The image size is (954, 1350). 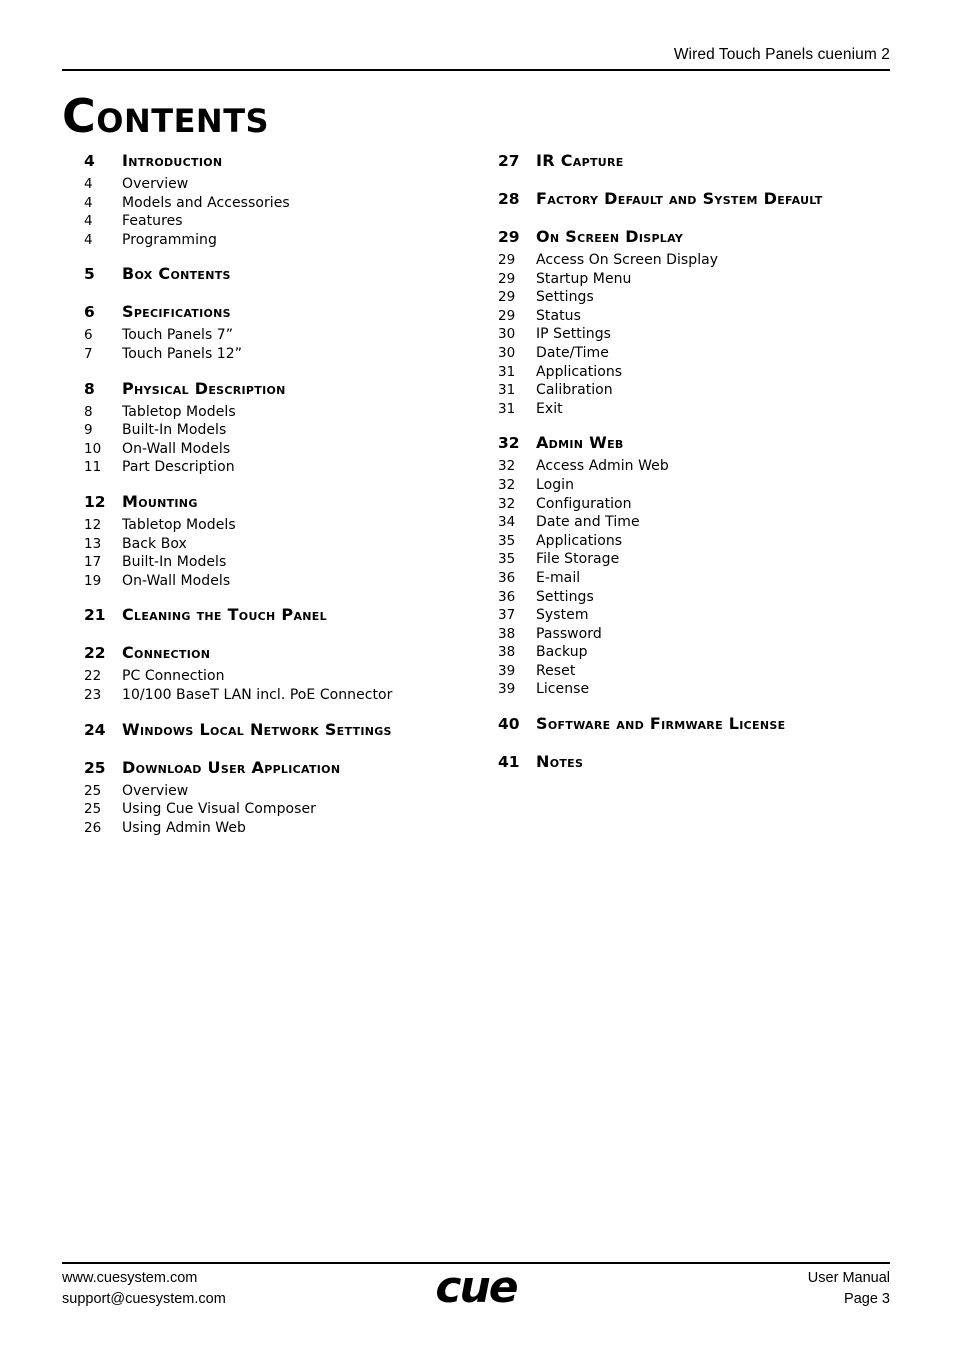 What do you see at coordinates (144, 1278) in the screenshot?
I see `footer-website: www.cuesystem.com` at bounding box center [144, 1278].